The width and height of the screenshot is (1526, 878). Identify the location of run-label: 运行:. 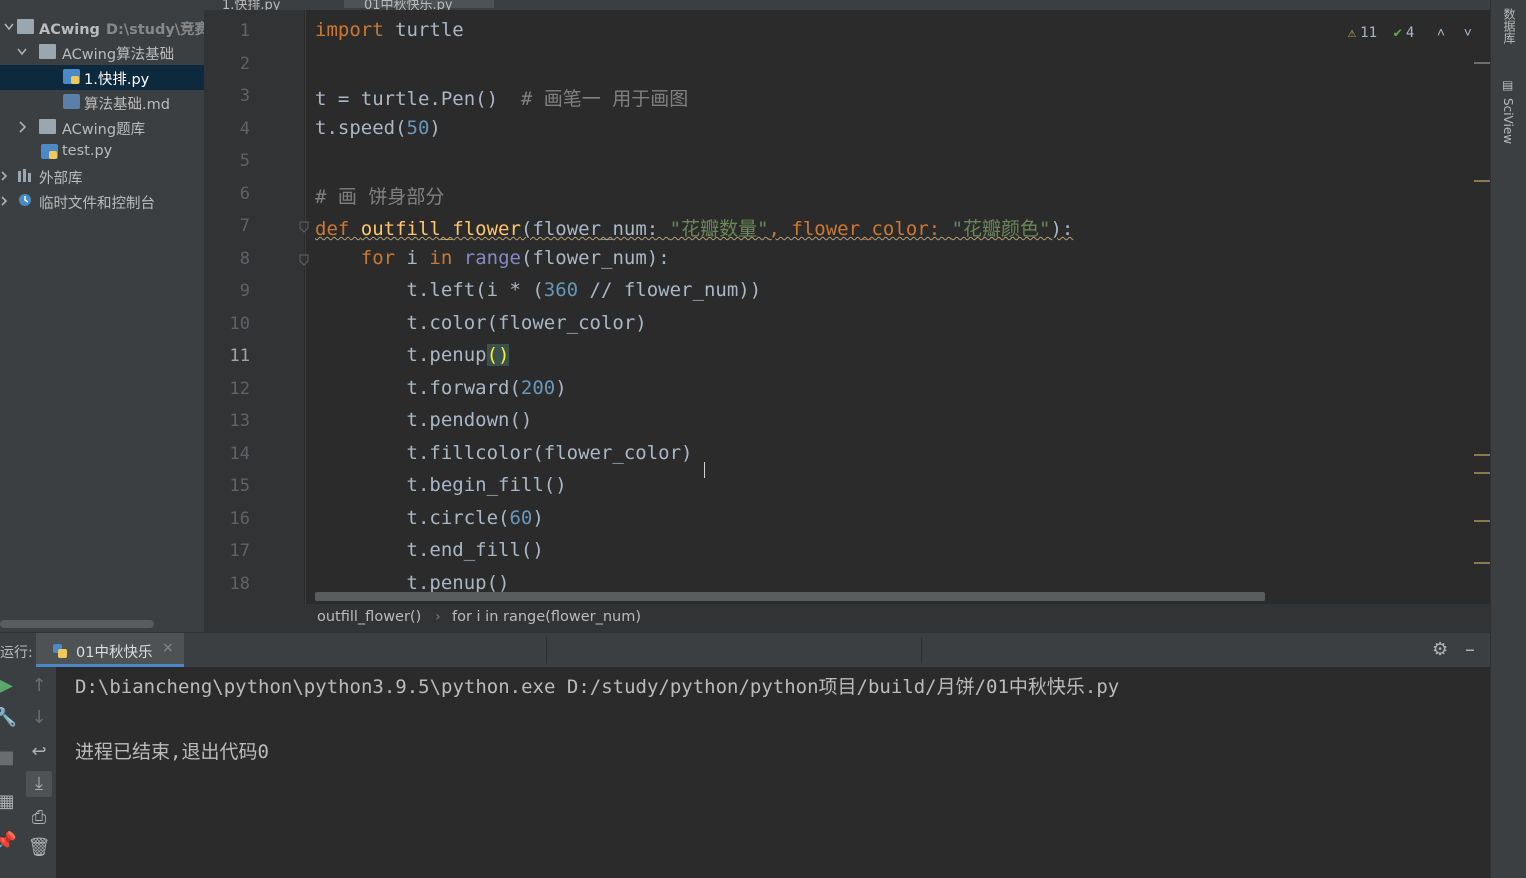
(16, 653).